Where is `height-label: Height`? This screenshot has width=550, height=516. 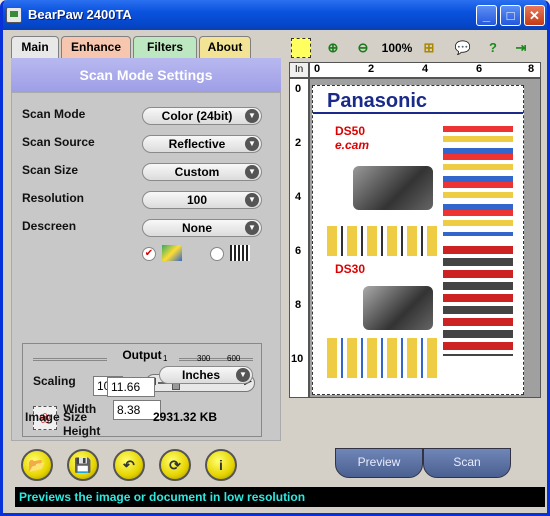
height-label: Height is located at coordinates (82, 431).